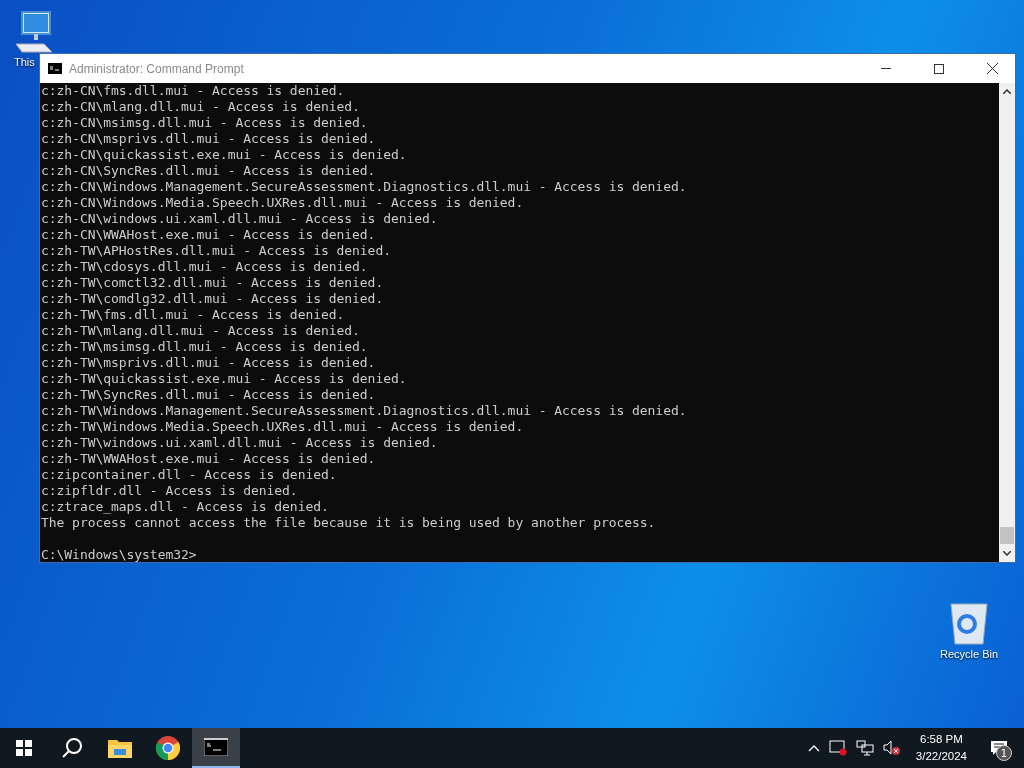 The image size is (1024, 768). What do you see at coordinates (283, 203) in the screenshot?
I see `console-line: c:zh-CN\Windows.Media.Speech.UXRes.dll.mui - Access is denied.` at bounding box center [283, 203].